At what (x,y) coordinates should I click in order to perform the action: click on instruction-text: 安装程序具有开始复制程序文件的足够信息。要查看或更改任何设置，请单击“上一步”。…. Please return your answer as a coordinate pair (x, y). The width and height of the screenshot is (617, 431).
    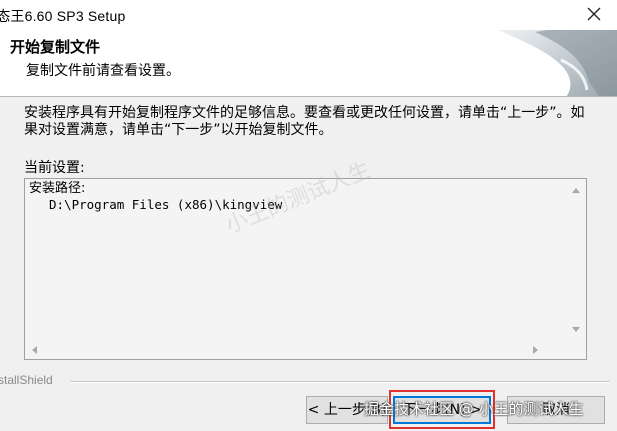
    Looking at the image, I should click on (304, 121).